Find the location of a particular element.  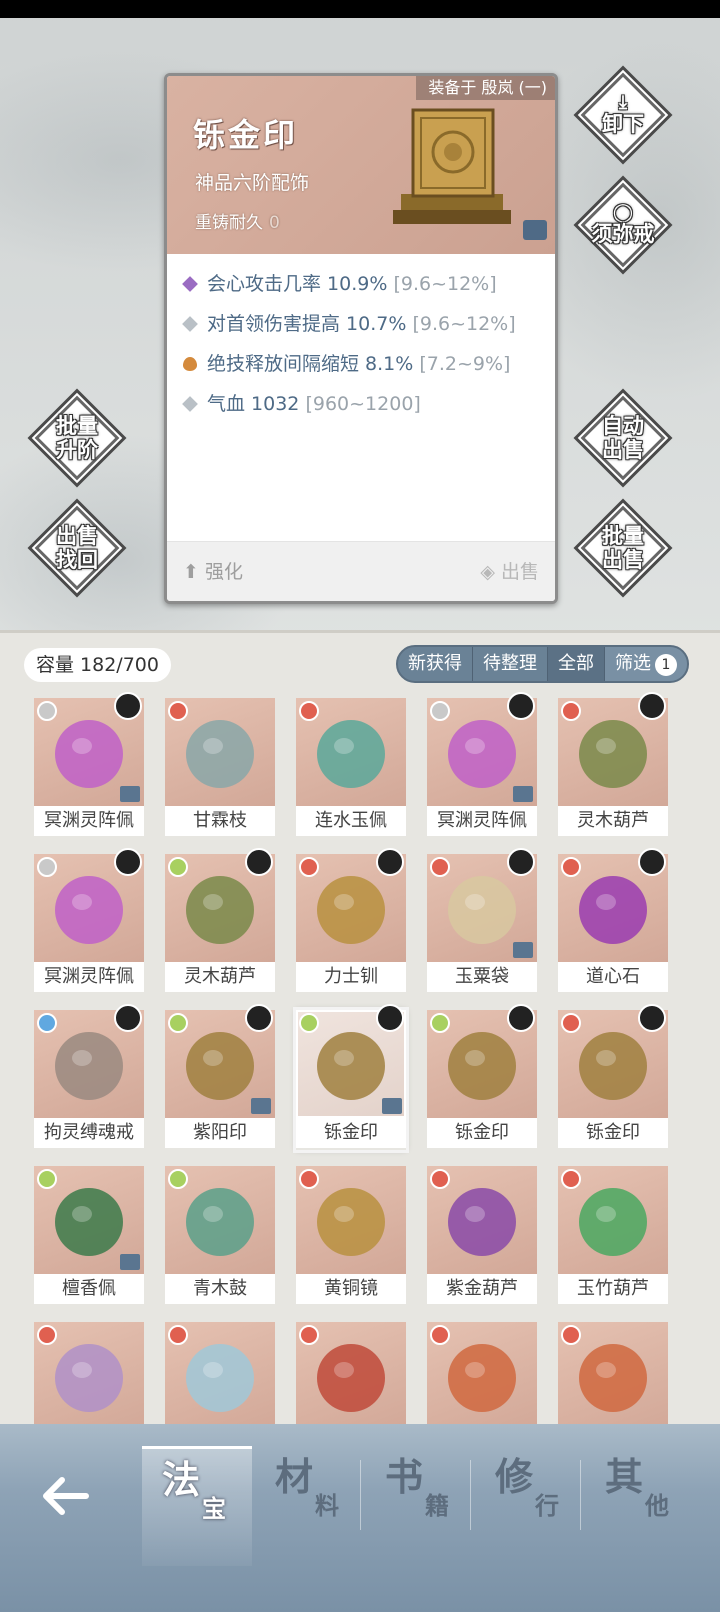

tab-to-organize: 待整理 is located at coordinates (510, 664).